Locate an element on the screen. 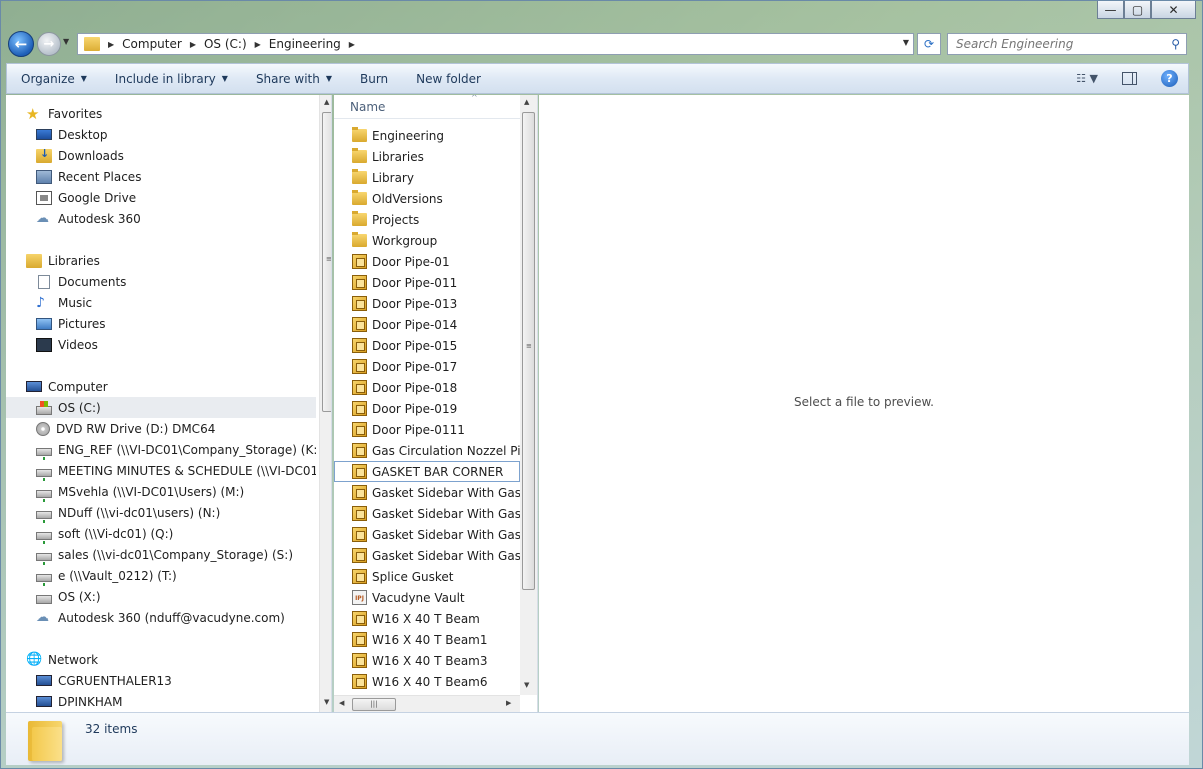 The width and height of the screenshot is (1203, 769). file-list-item: Door Pipe-01 is located at coordinates (427, 261).